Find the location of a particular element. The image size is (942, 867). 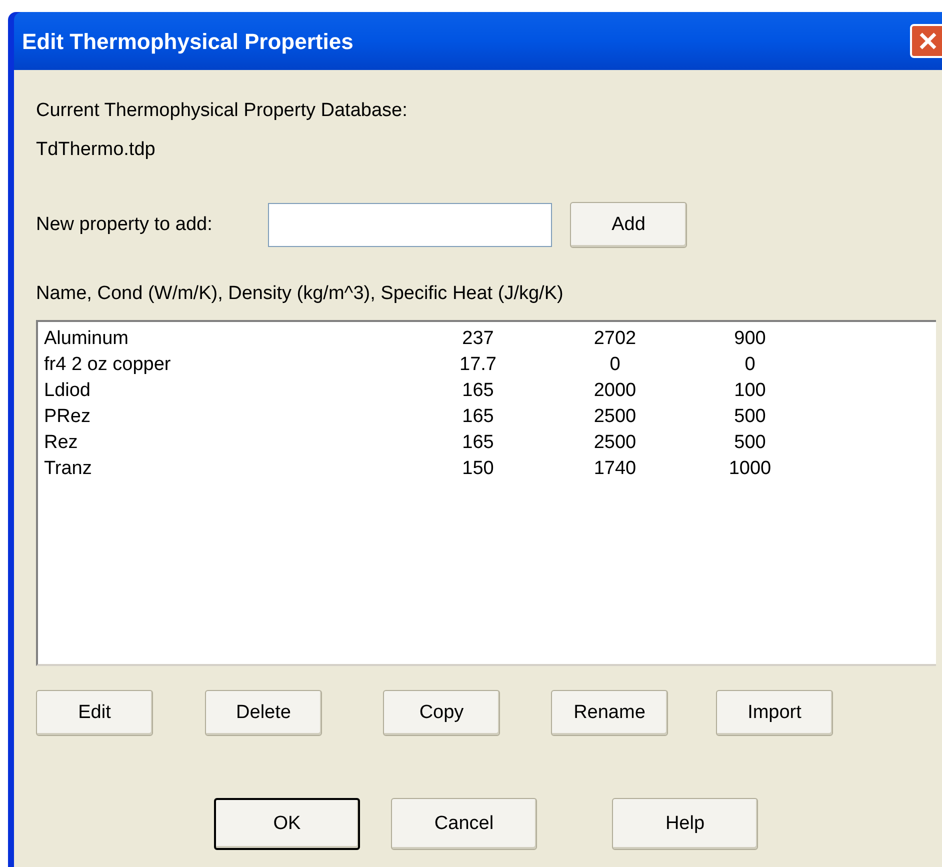

density-value: 2000 is located at coordinates (615, 391).